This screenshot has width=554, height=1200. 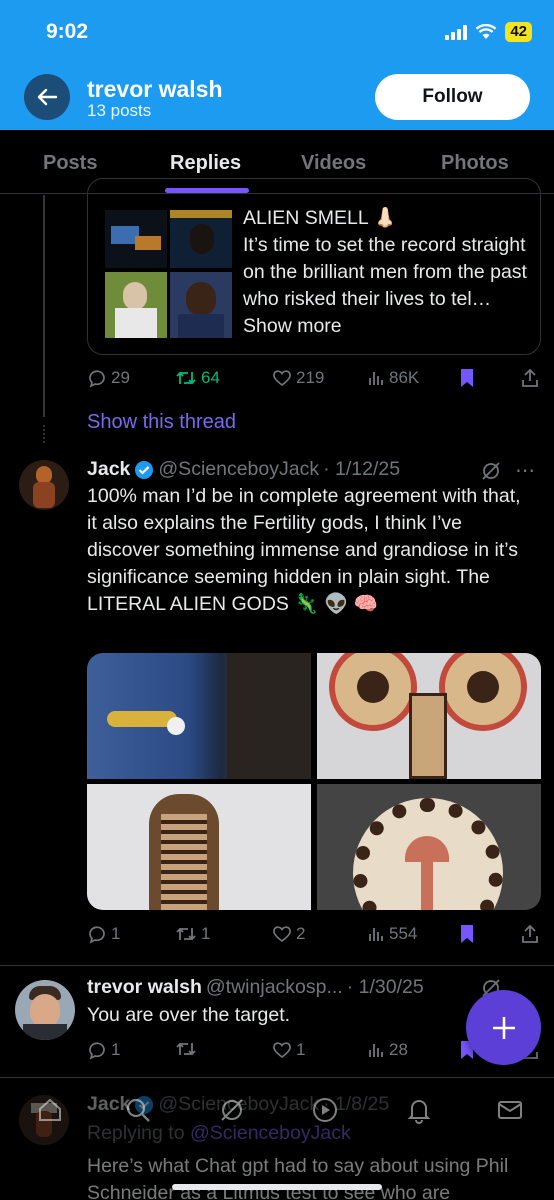 What do you see at coordinates (119, 110) in the screenshot?
I see `profile-post-count: 13 posts` at bounding box center [119, 110].